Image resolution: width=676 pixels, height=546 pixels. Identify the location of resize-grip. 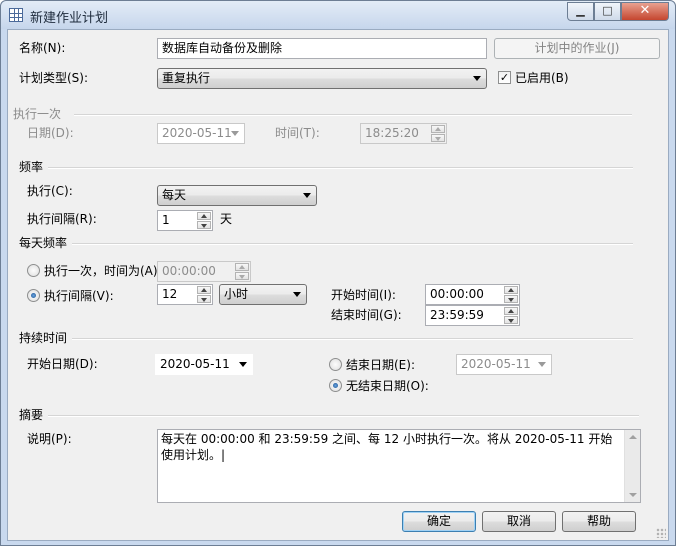
(661, 533).